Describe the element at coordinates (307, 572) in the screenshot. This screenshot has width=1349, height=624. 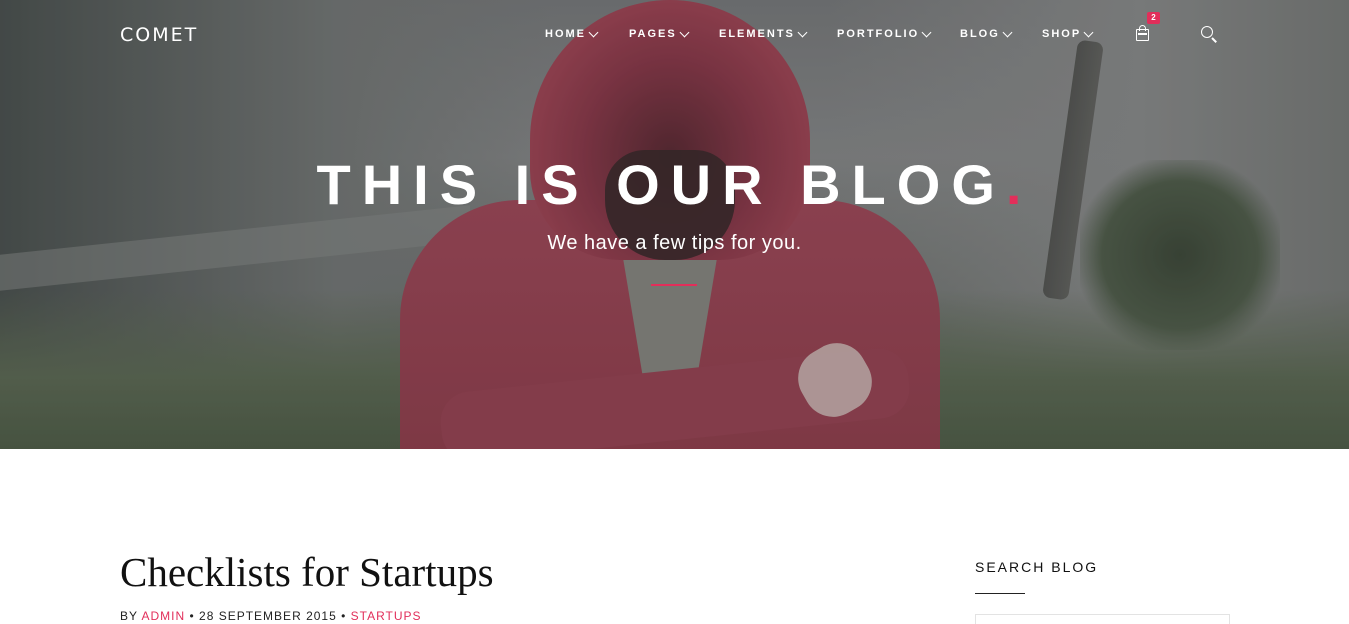
I see `post-title: Checklists for Startups` at that location.